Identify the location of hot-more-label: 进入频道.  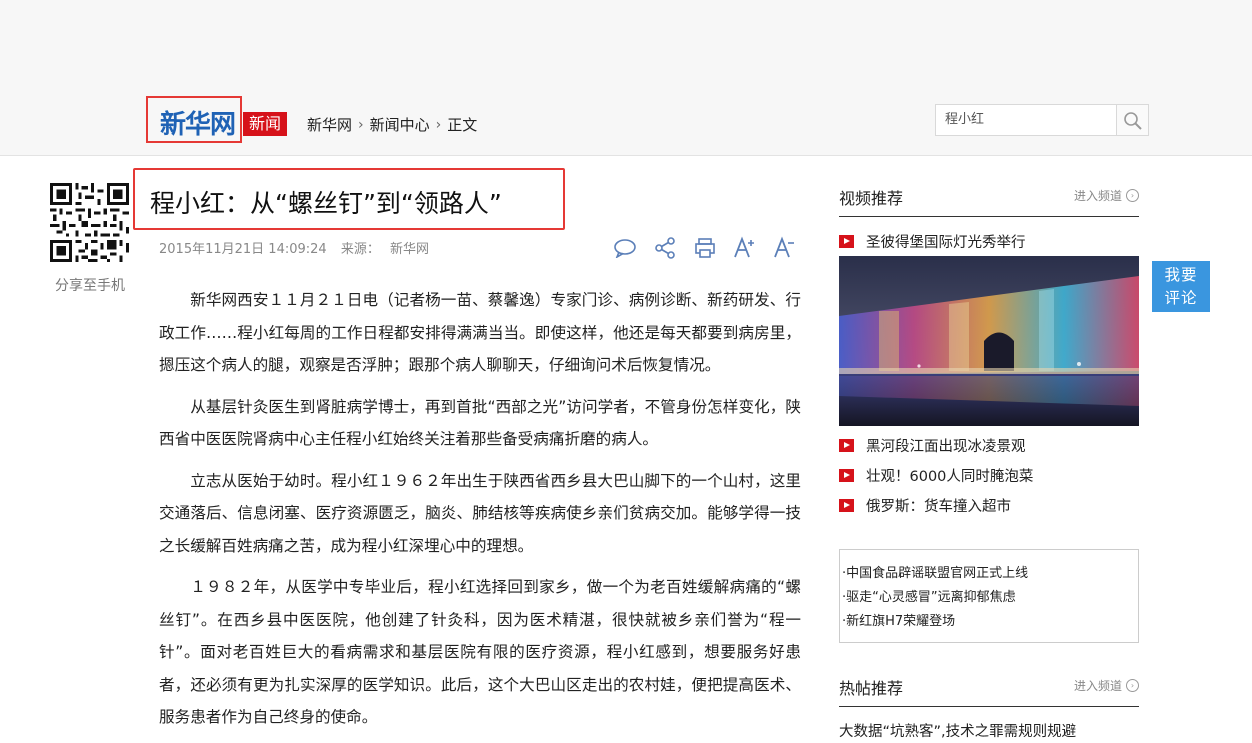
(1097, 686).